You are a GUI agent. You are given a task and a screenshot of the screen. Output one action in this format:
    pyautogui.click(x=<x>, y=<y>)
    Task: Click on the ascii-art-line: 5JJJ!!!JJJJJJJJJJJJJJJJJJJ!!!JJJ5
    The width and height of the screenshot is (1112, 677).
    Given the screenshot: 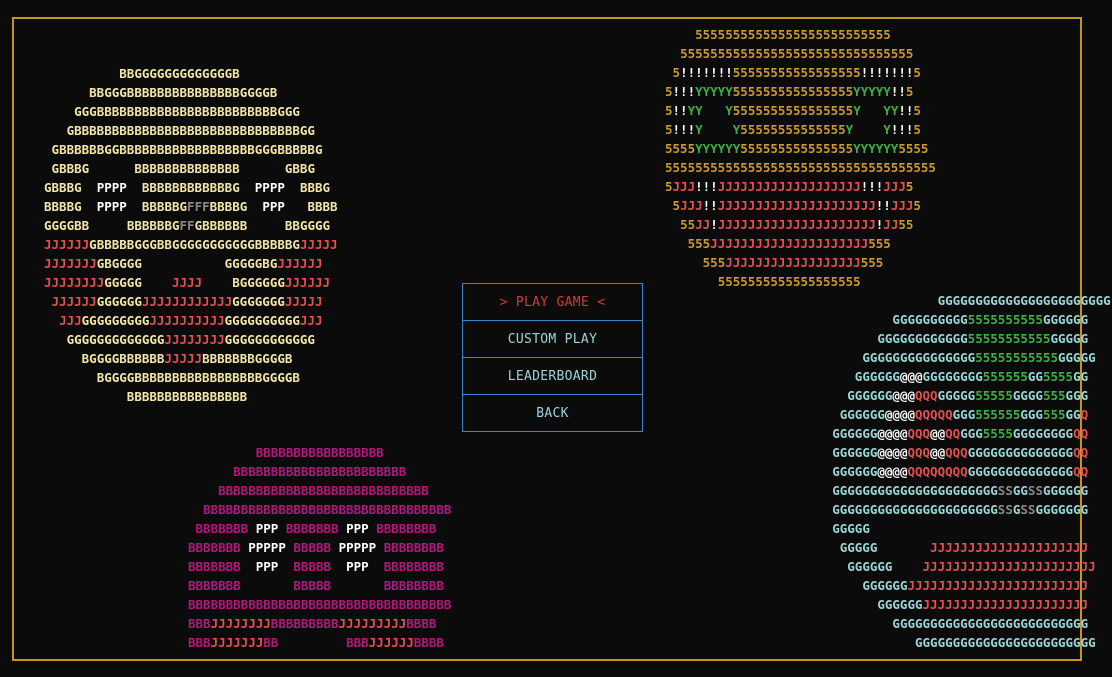 What is the action you would take?
    pyautogui.click(x=789, y=186)
    